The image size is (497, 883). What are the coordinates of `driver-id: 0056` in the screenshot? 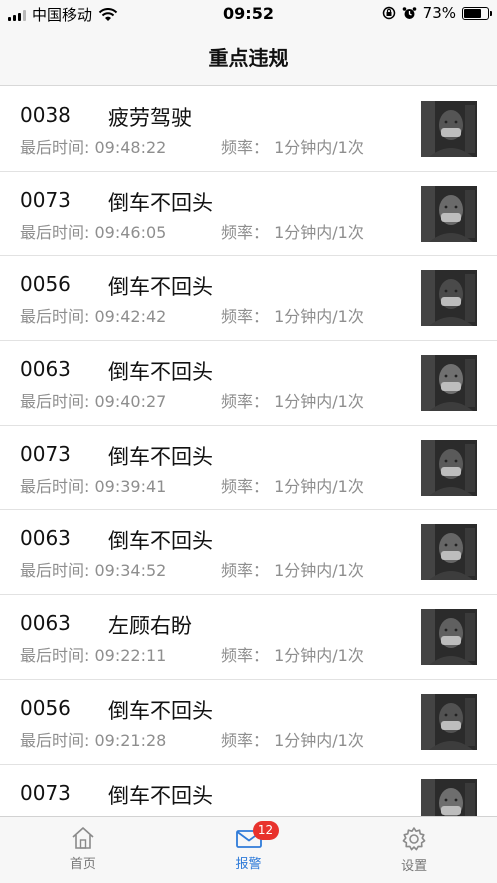 It's located at (45, 707).